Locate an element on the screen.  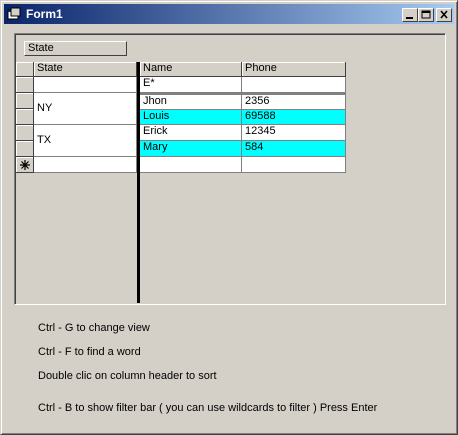
group-cell-tx: TX is located at coordinates (85, 141).